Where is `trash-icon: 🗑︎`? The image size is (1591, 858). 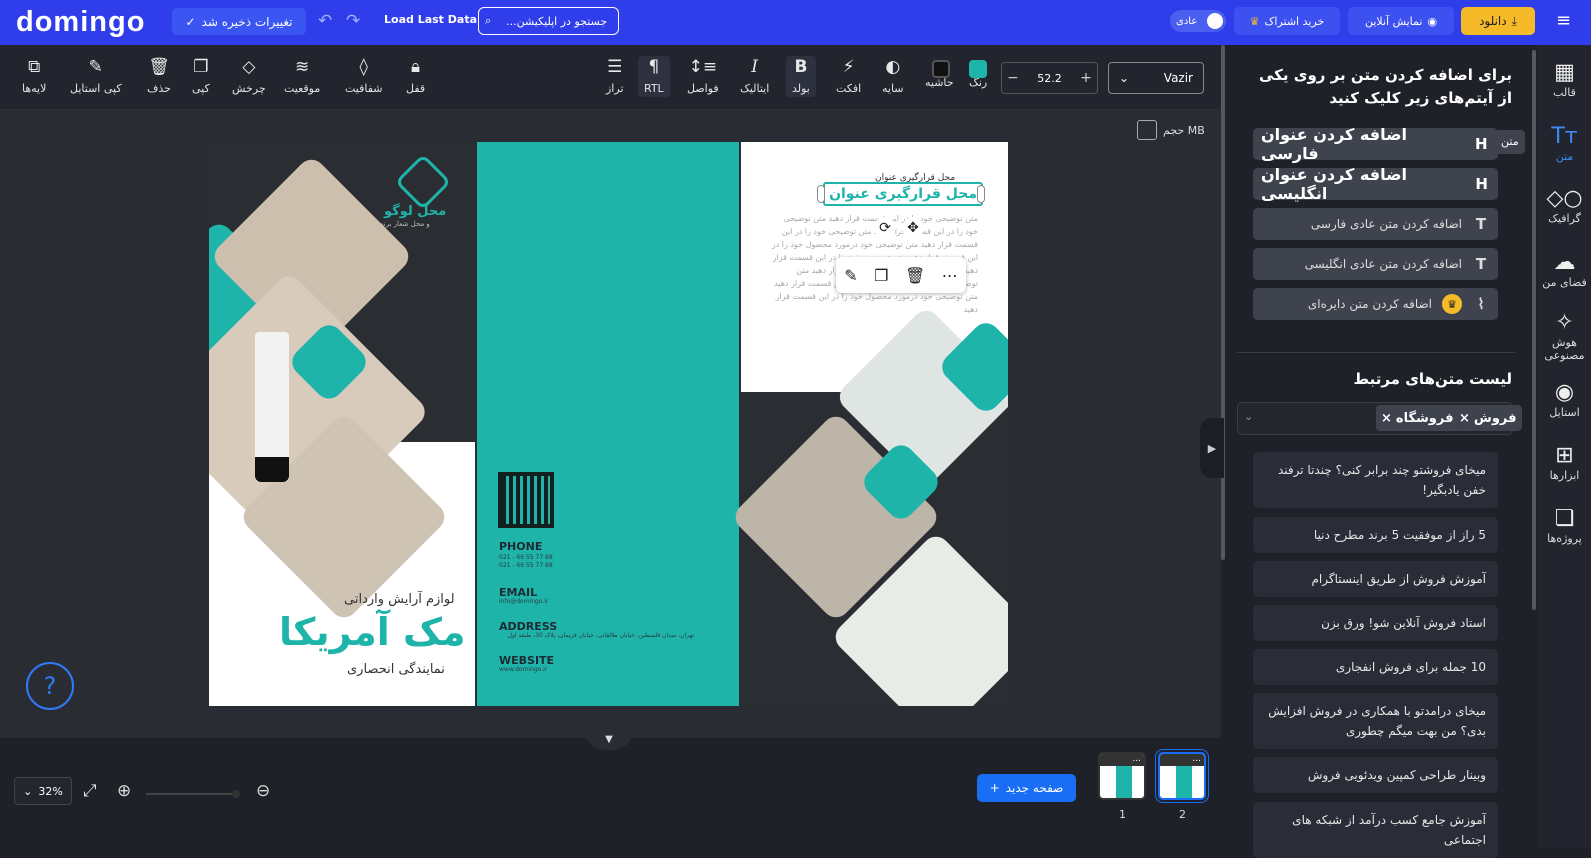
trash-icon: 🗑︎ is located at coordinates (915, 275).